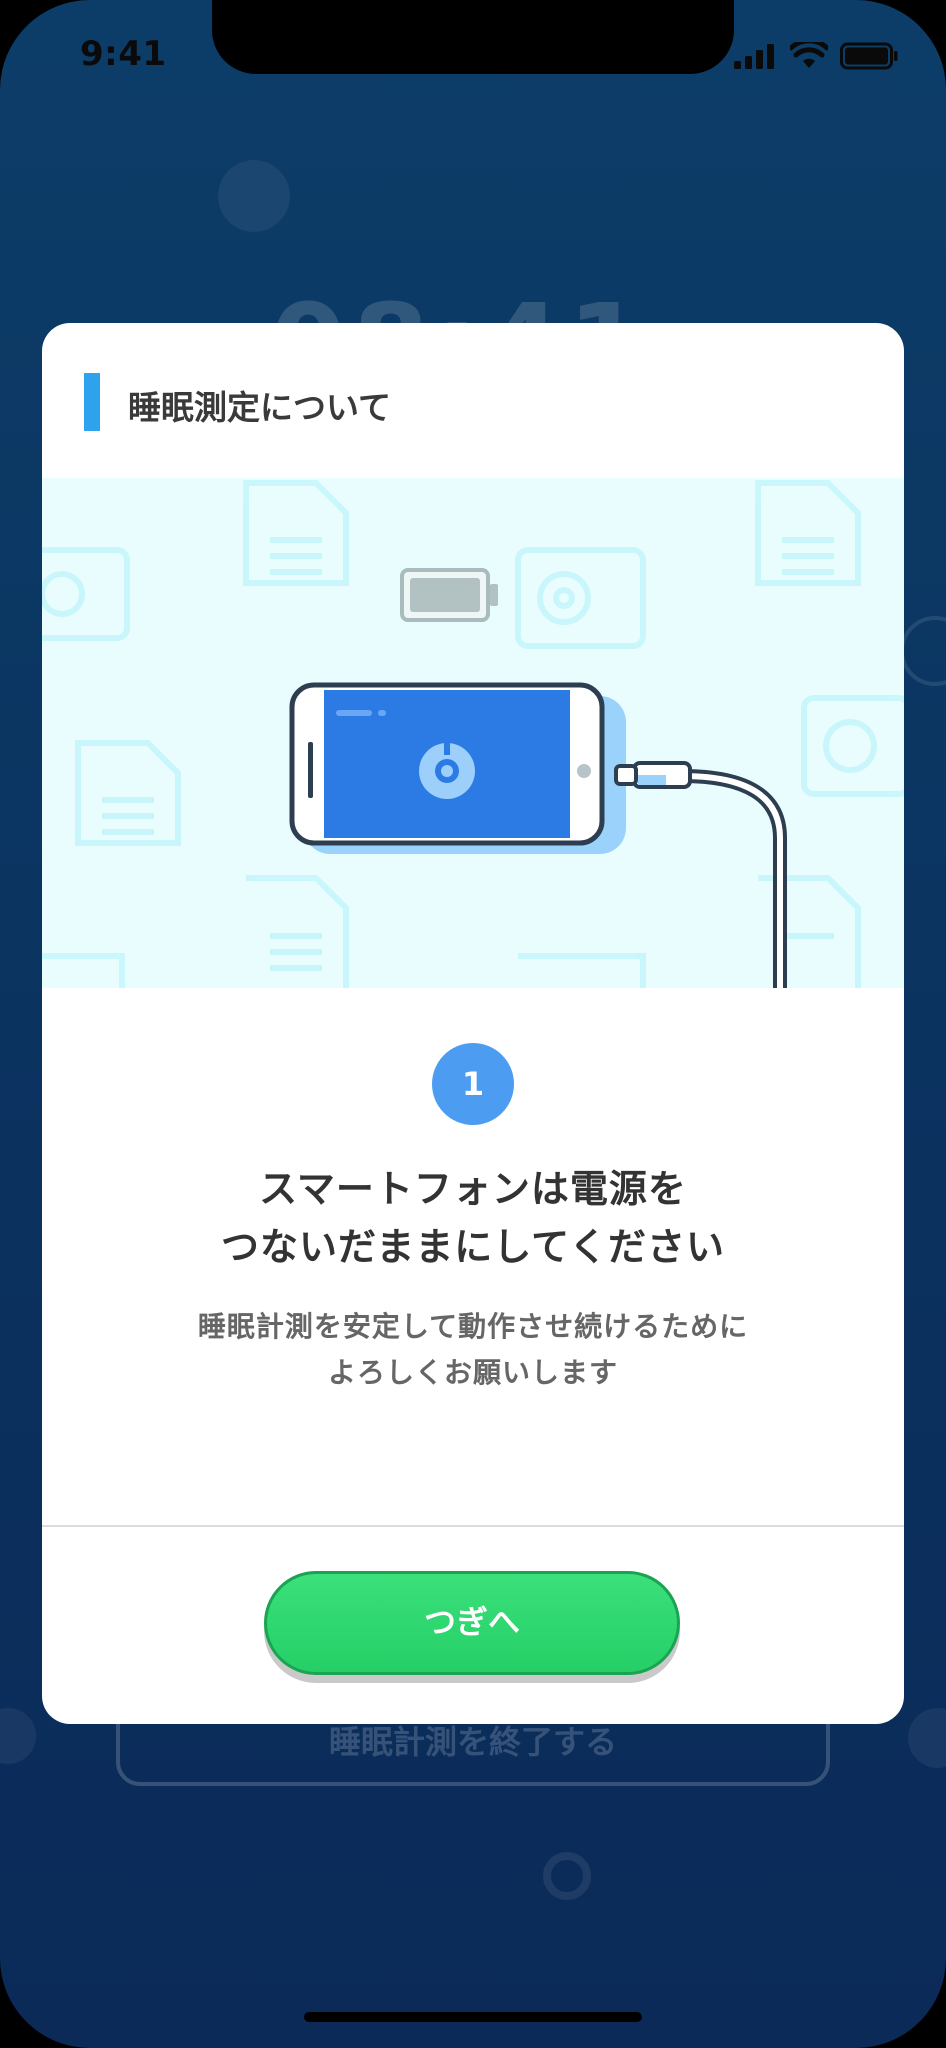 The width and height of the screenshot is (946, 2048). I want to click on signal-icon, so click(754, 56).